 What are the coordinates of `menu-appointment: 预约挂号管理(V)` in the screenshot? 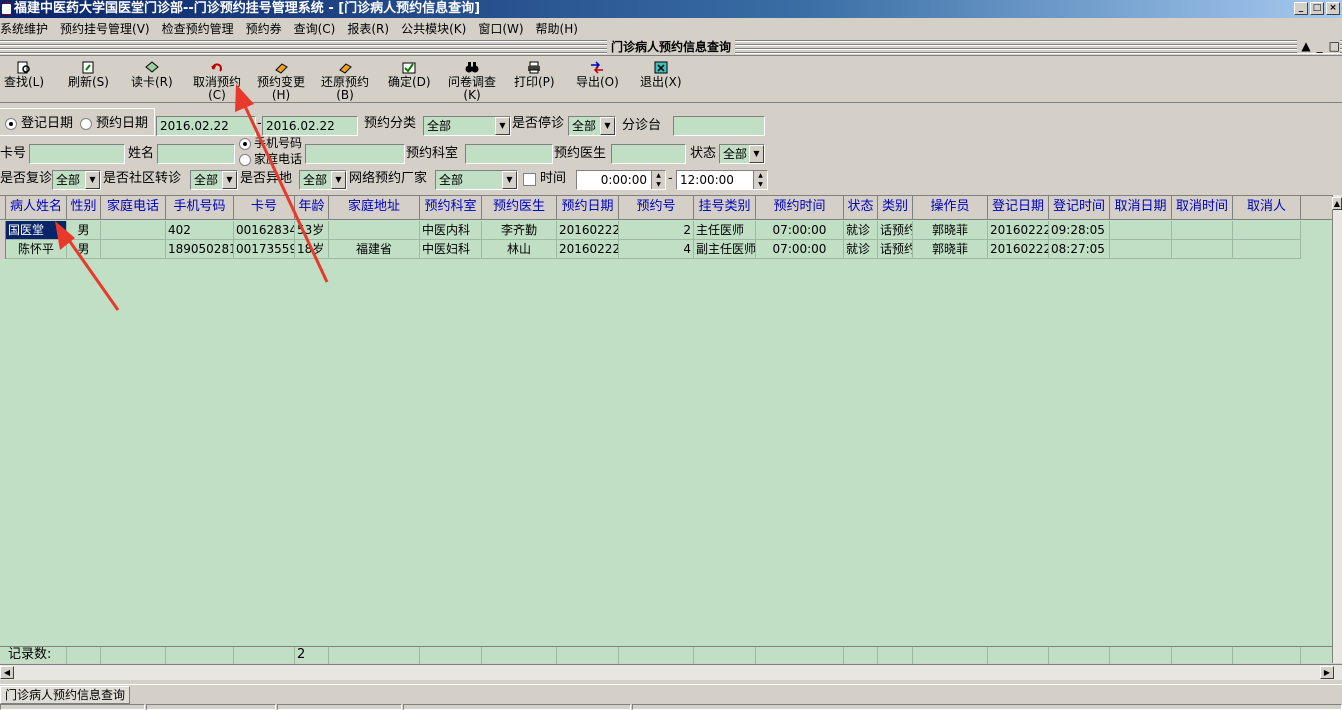 It's located at (108, 28).